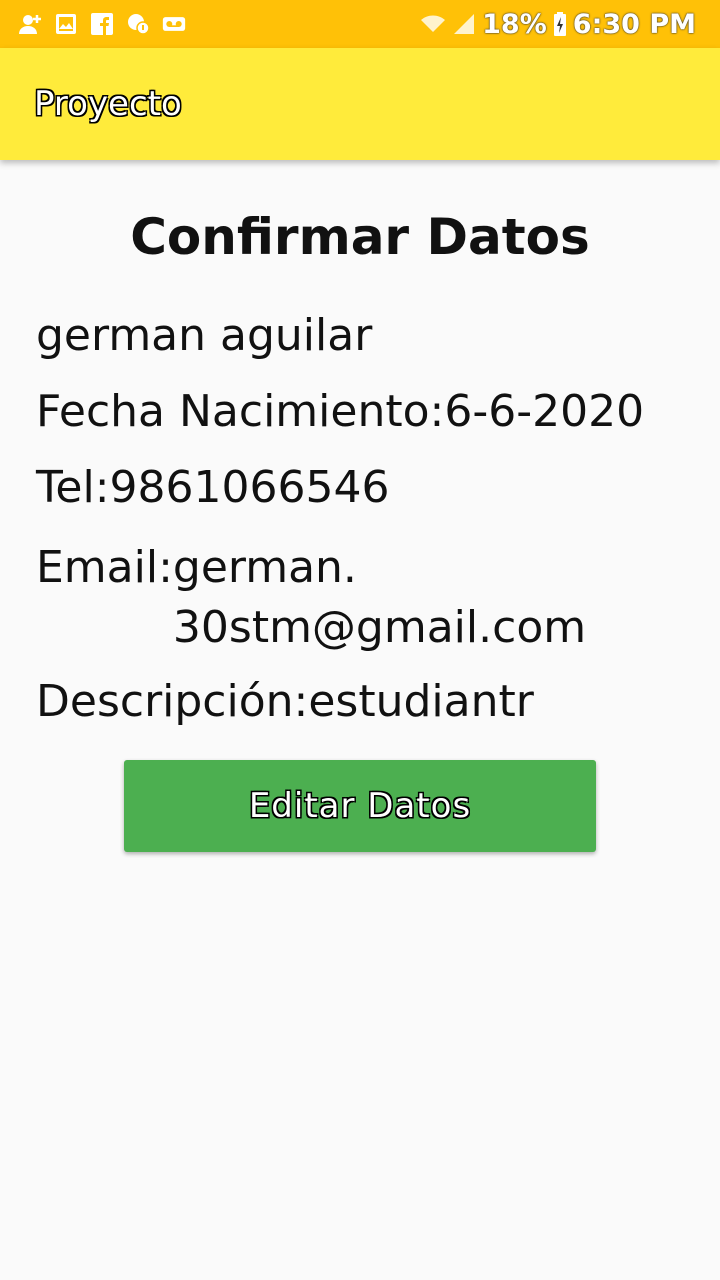 This screenshot has width=720, height=1280. What do you see at coordinates (104, 567) in the screenshot?
I see `email-label: Email:` at bounding box center [104, 567].